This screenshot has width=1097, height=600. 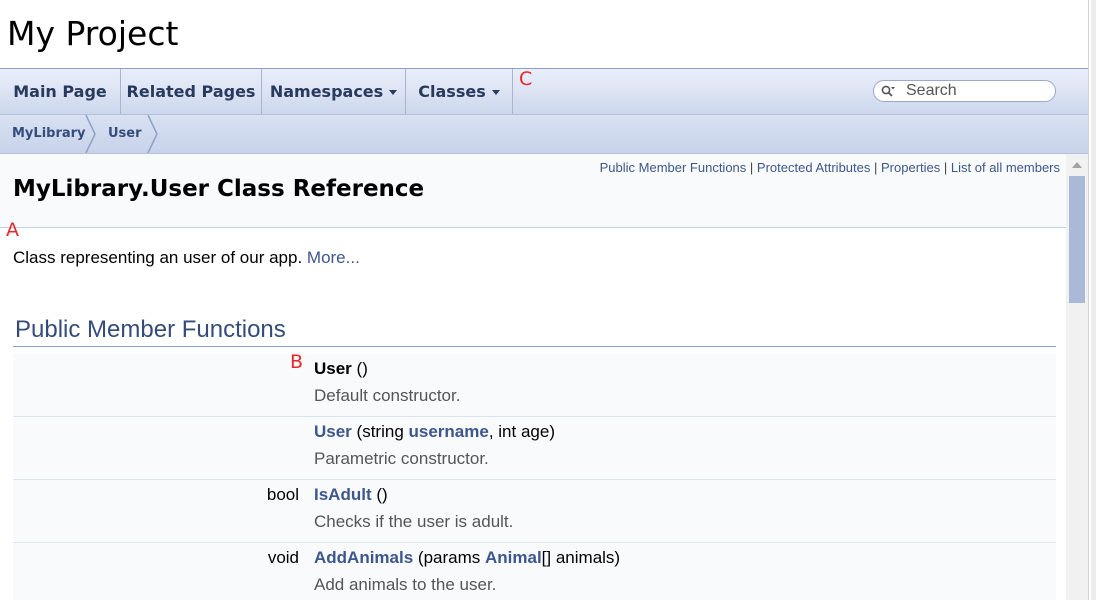 I want to click on member-description: Add animals to the user., so click(x=405, y=584).